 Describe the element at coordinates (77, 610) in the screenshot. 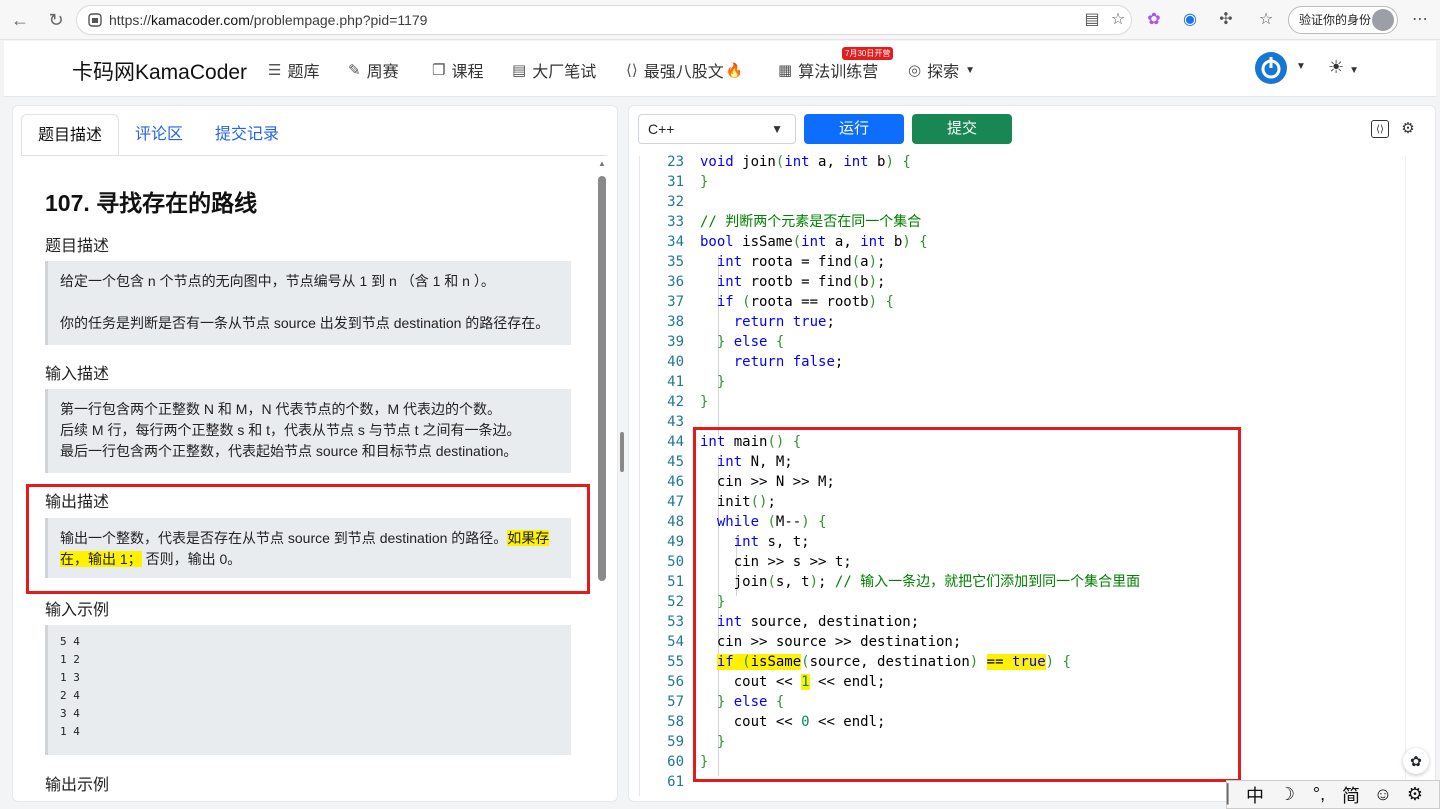

I see `sample-input-label: 输入示例` at that location.